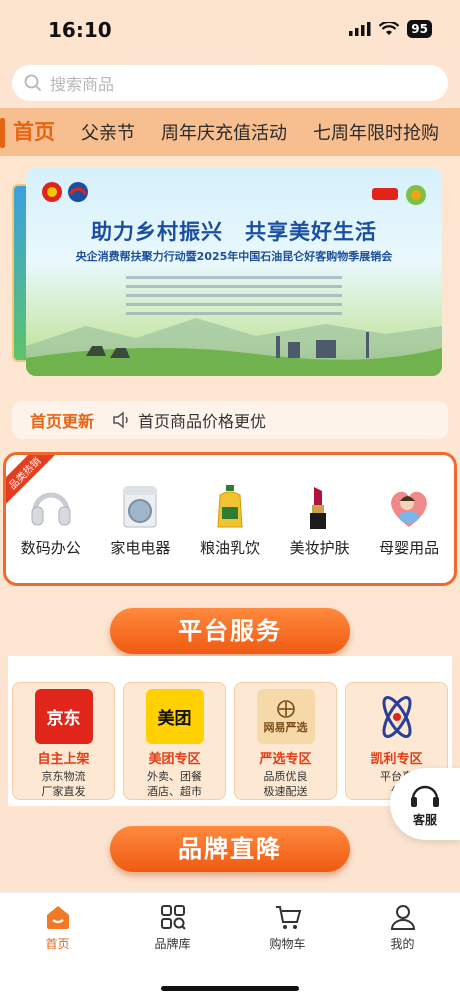 This screenshot has height=999, width=460. I want to click on home-update-notice: 首页更新 首页商品价格更优, so click(230, 420).